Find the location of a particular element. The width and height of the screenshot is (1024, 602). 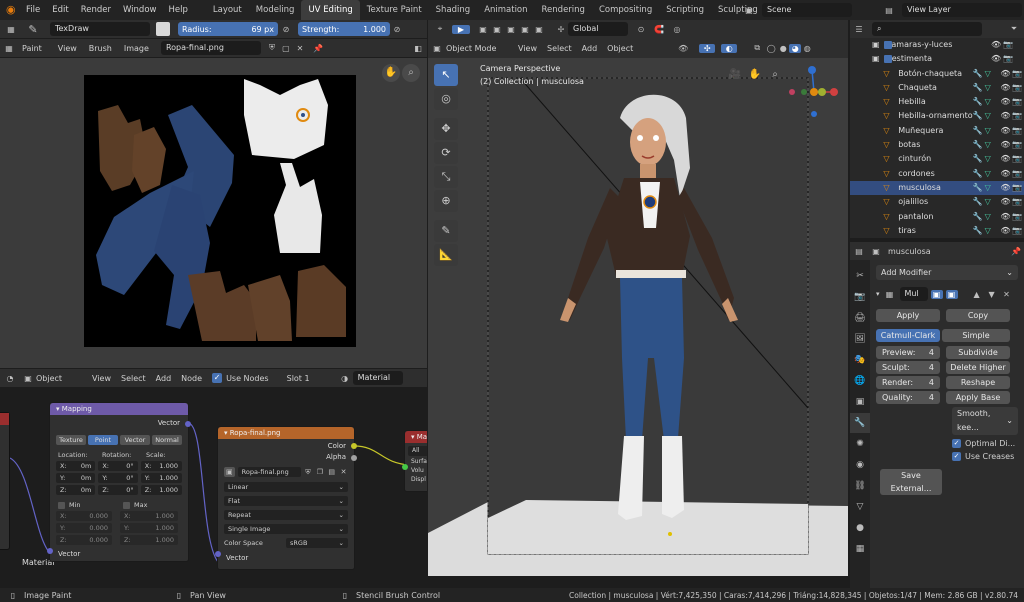

view-layer-field: View Layer is located at coordinates (962, 10).